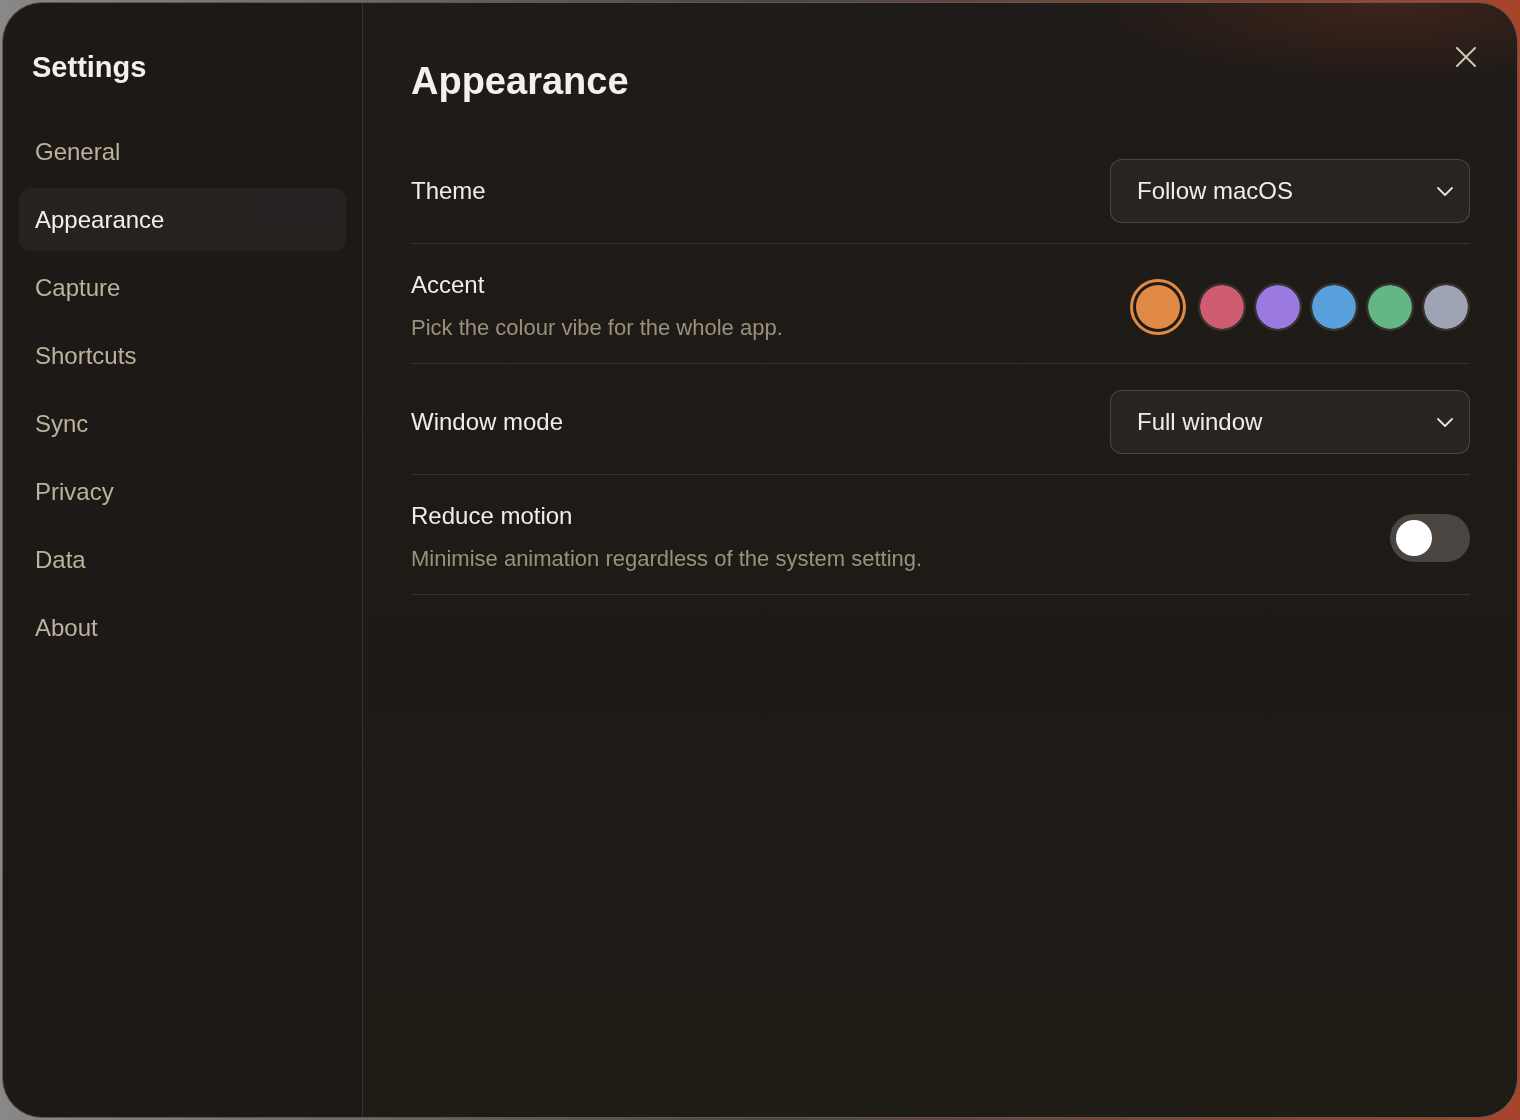  I want to click on dropdown: Full window, so click(1290, 422).